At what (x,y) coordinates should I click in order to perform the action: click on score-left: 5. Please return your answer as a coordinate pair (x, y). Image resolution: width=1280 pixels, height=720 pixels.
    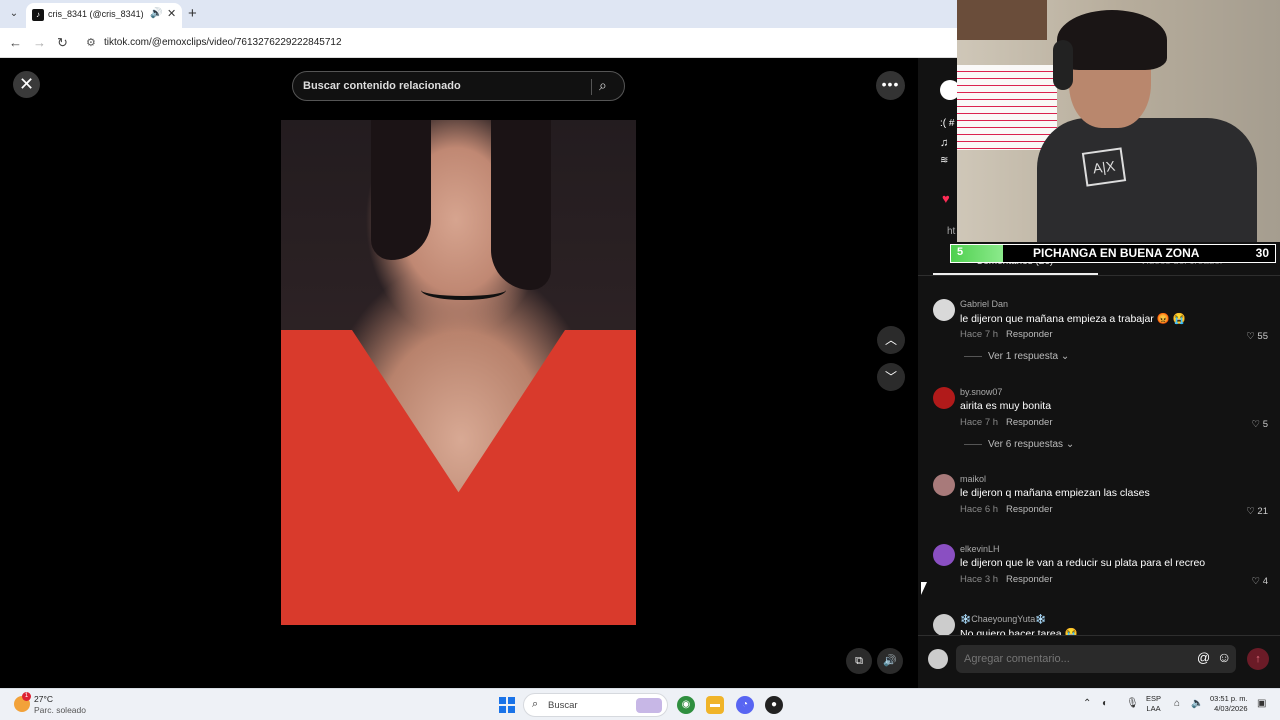
    Looking at the image, I should click on (960, 252).